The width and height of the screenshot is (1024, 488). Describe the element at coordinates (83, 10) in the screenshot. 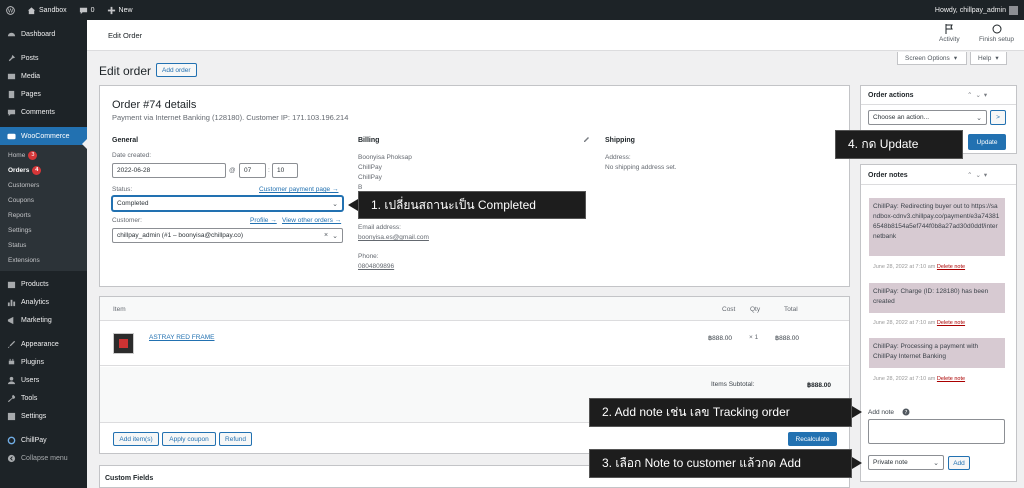

I see `comment-bubble-icon` at that location.